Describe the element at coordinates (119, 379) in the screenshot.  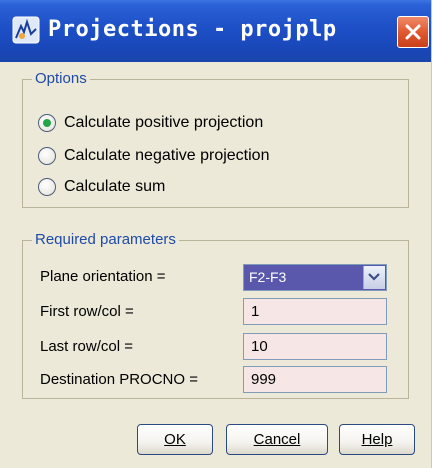
I see `destination-procno-label: Destination PROCNO =` at that location.